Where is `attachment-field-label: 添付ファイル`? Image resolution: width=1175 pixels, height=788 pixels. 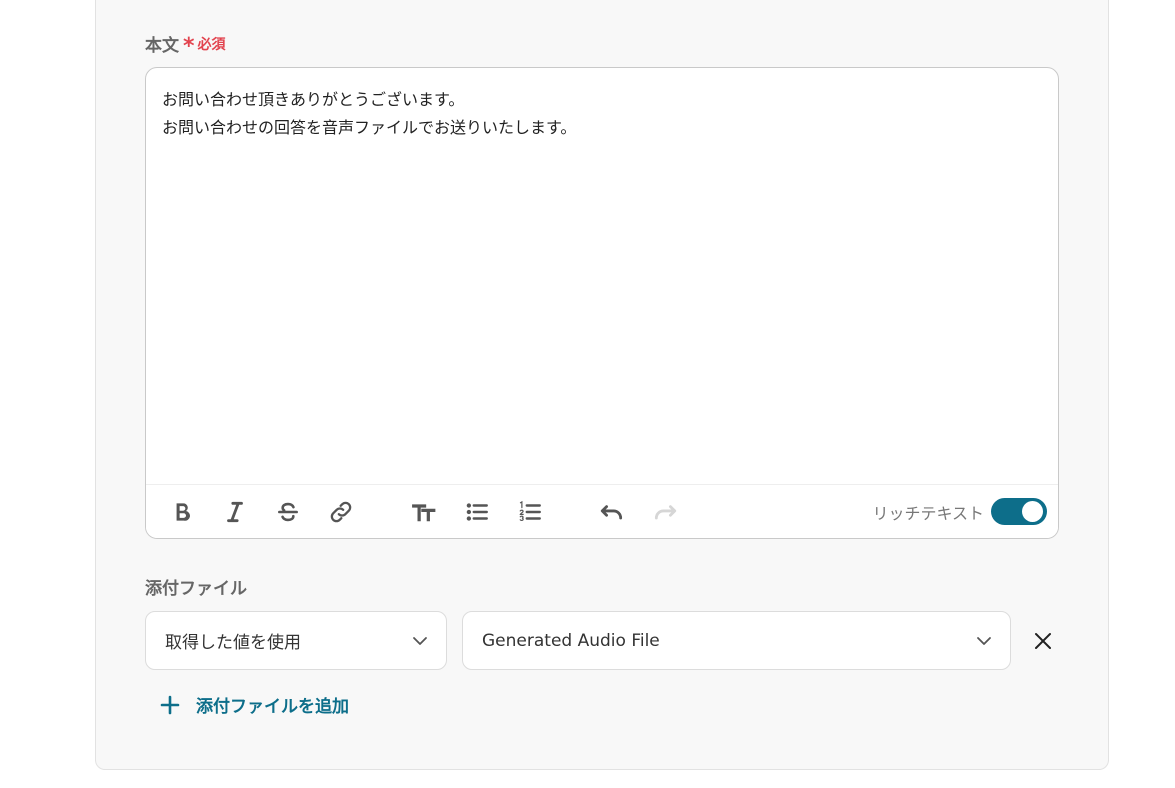
attachment-field-label: 添付ファイル is located at coordinates (196, 586).